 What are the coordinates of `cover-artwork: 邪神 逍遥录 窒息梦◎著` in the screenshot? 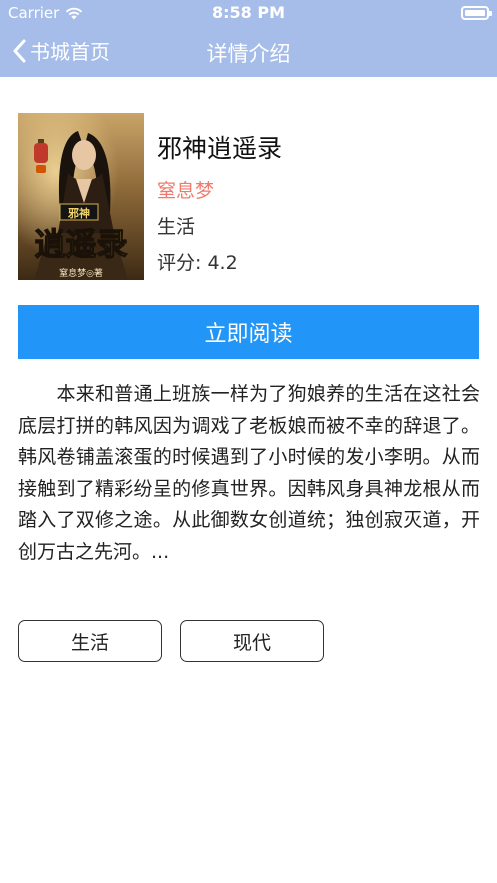 It's located at (81, 196).